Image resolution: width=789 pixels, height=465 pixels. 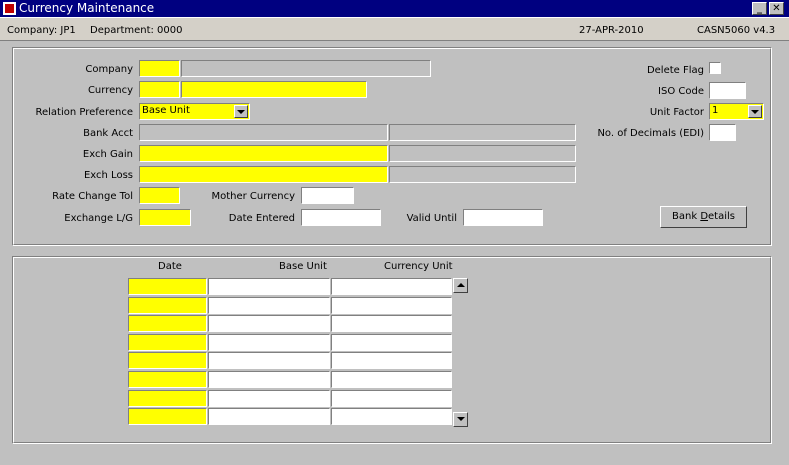 I want to click on base-unit-column-header: Base Unit, so click(x=303, y=266).